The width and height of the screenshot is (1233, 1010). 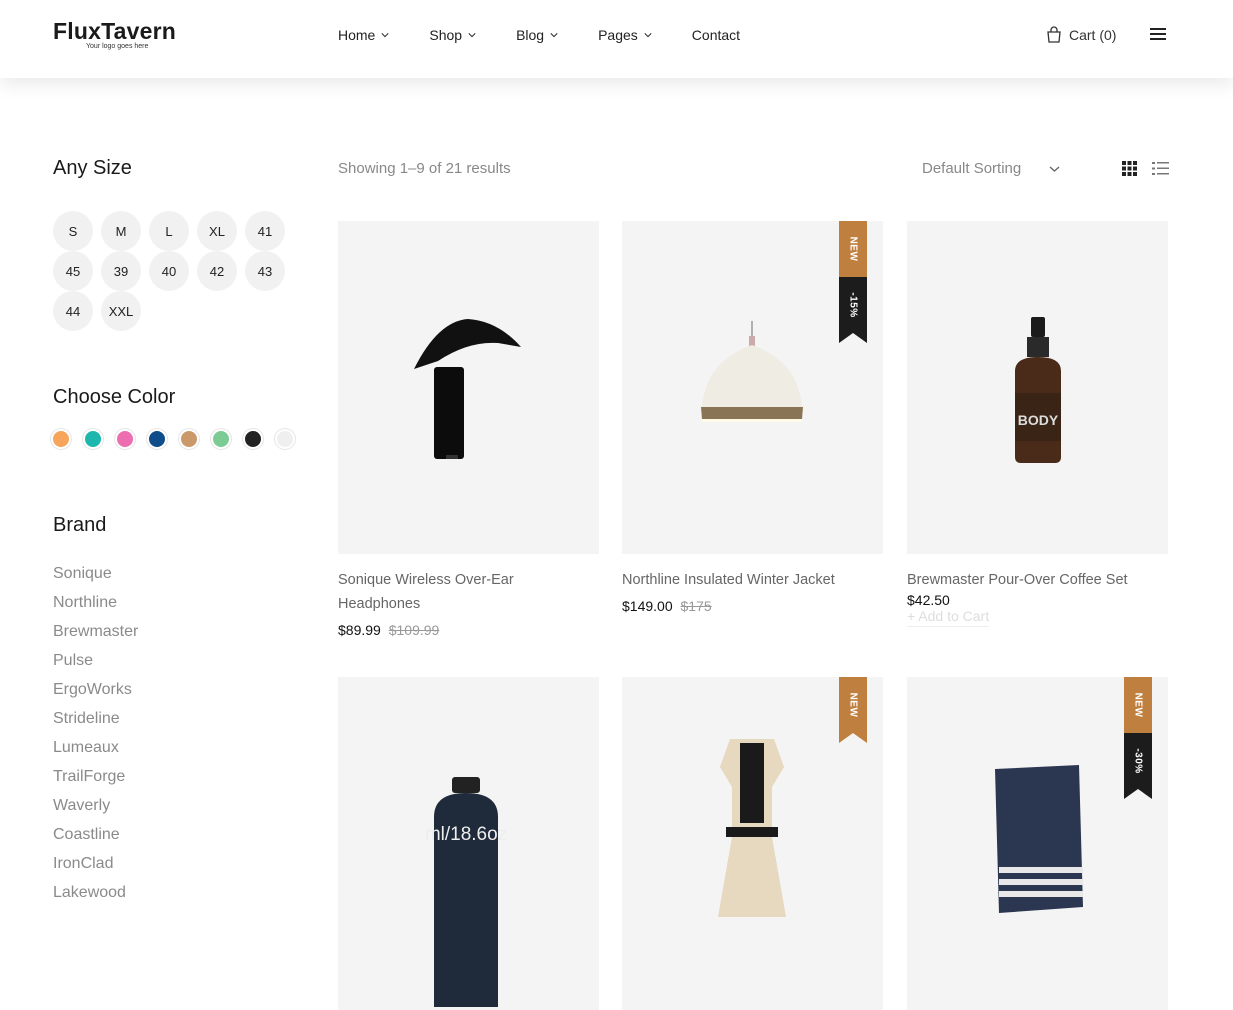 I want to click on nav-item-shop: Shop, so click(x=452, y=35).